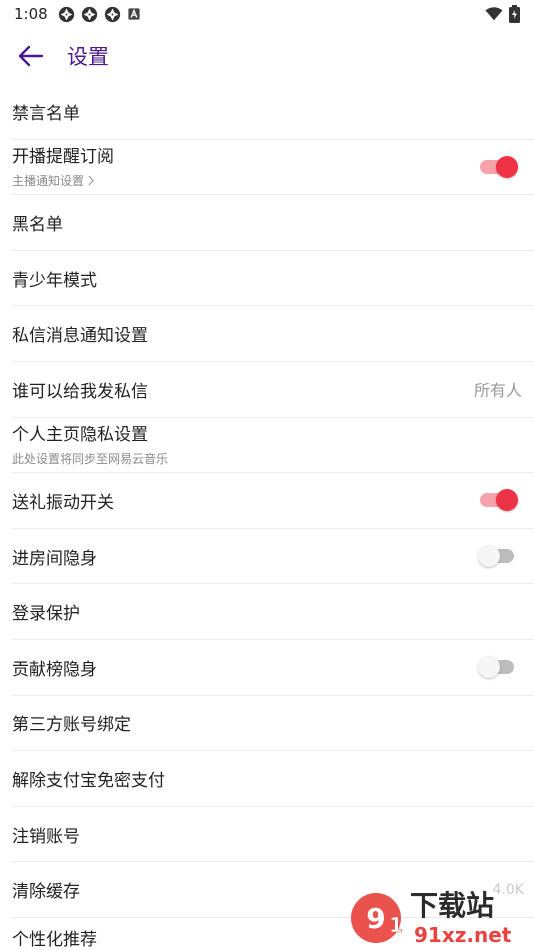 Image resolution: width=534 pixels, height=950 pixels. Describe the element at coordinates (273, 835) in the screenshot. I see `settings-row-cancel-account: 注销账号` at that location.